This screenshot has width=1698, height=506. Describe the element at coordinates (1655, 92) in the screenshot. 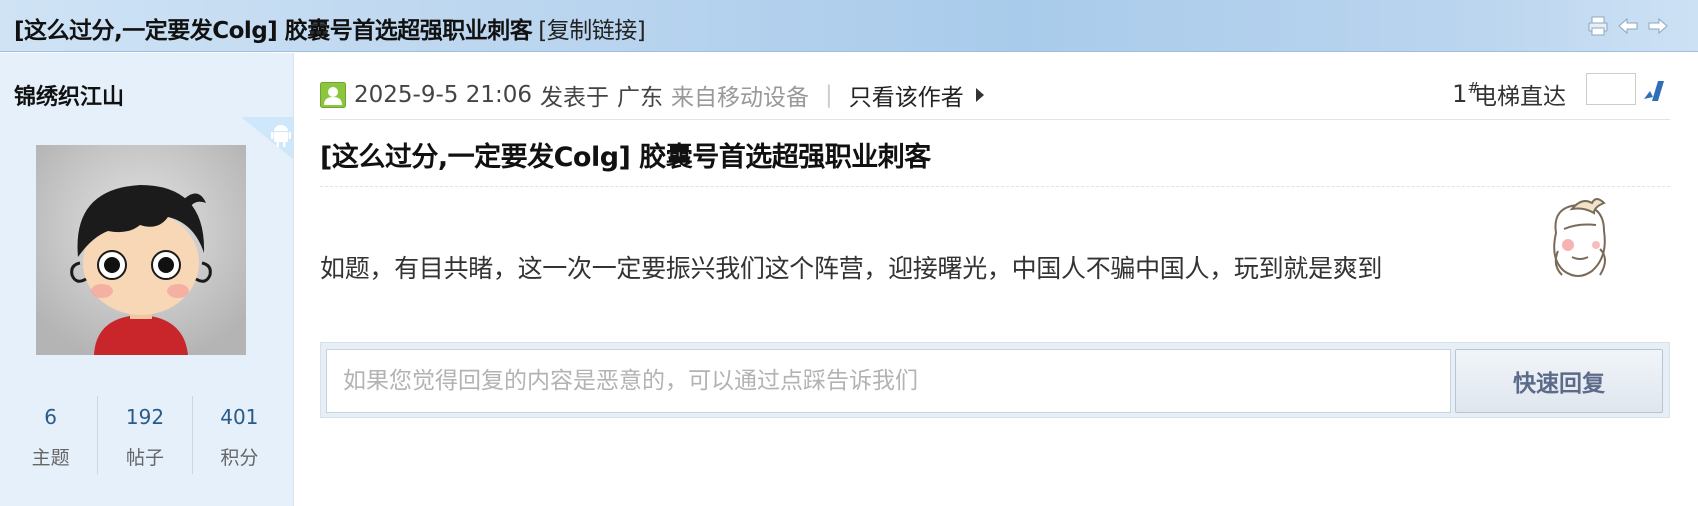

I see `jump-go-icon` at that location.